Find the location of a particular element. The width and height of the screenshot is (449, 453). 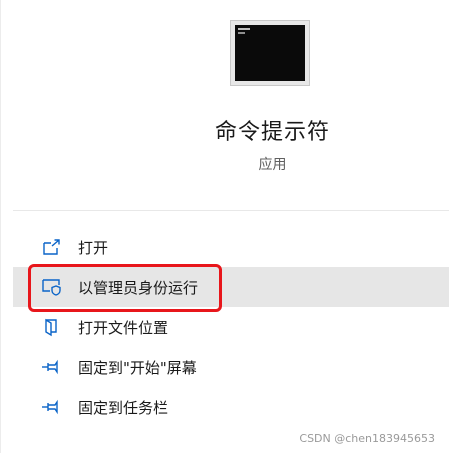

menu-item-pin-to-start: 固定到"开始"屏幕 is located at coordinates (231, 367).